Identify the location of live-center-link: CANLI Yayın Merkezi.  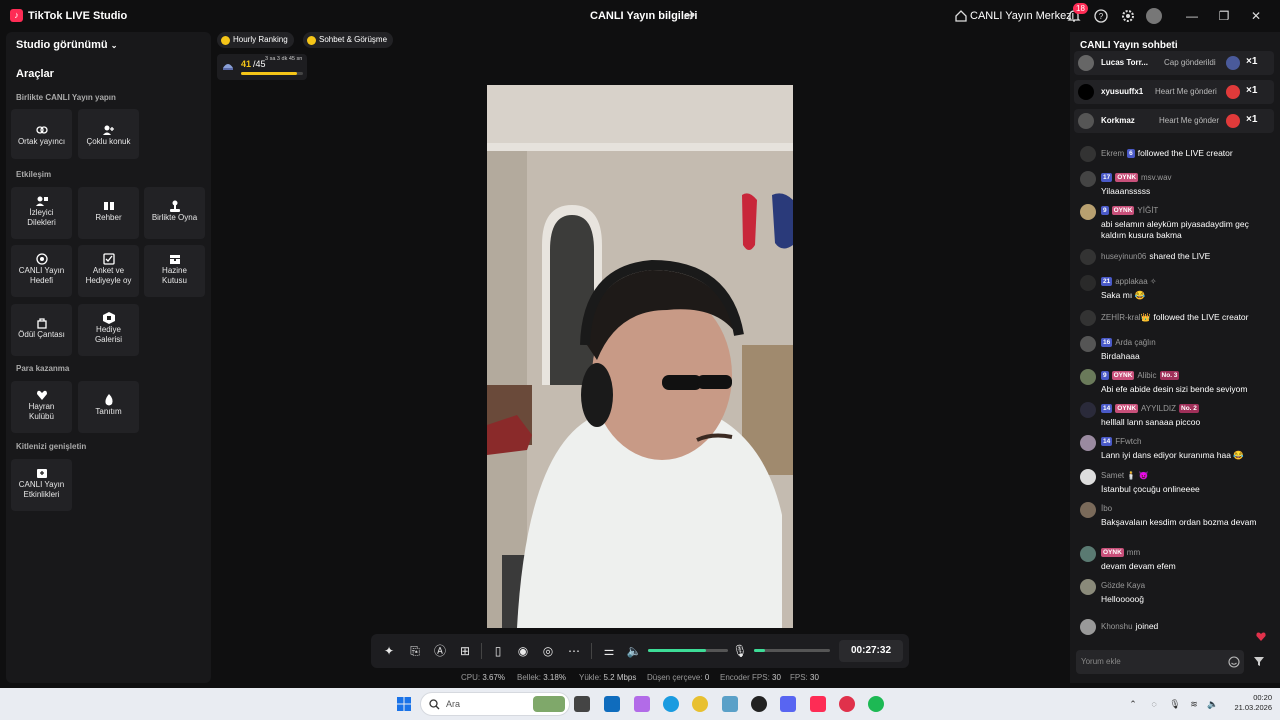
(1022, 16).